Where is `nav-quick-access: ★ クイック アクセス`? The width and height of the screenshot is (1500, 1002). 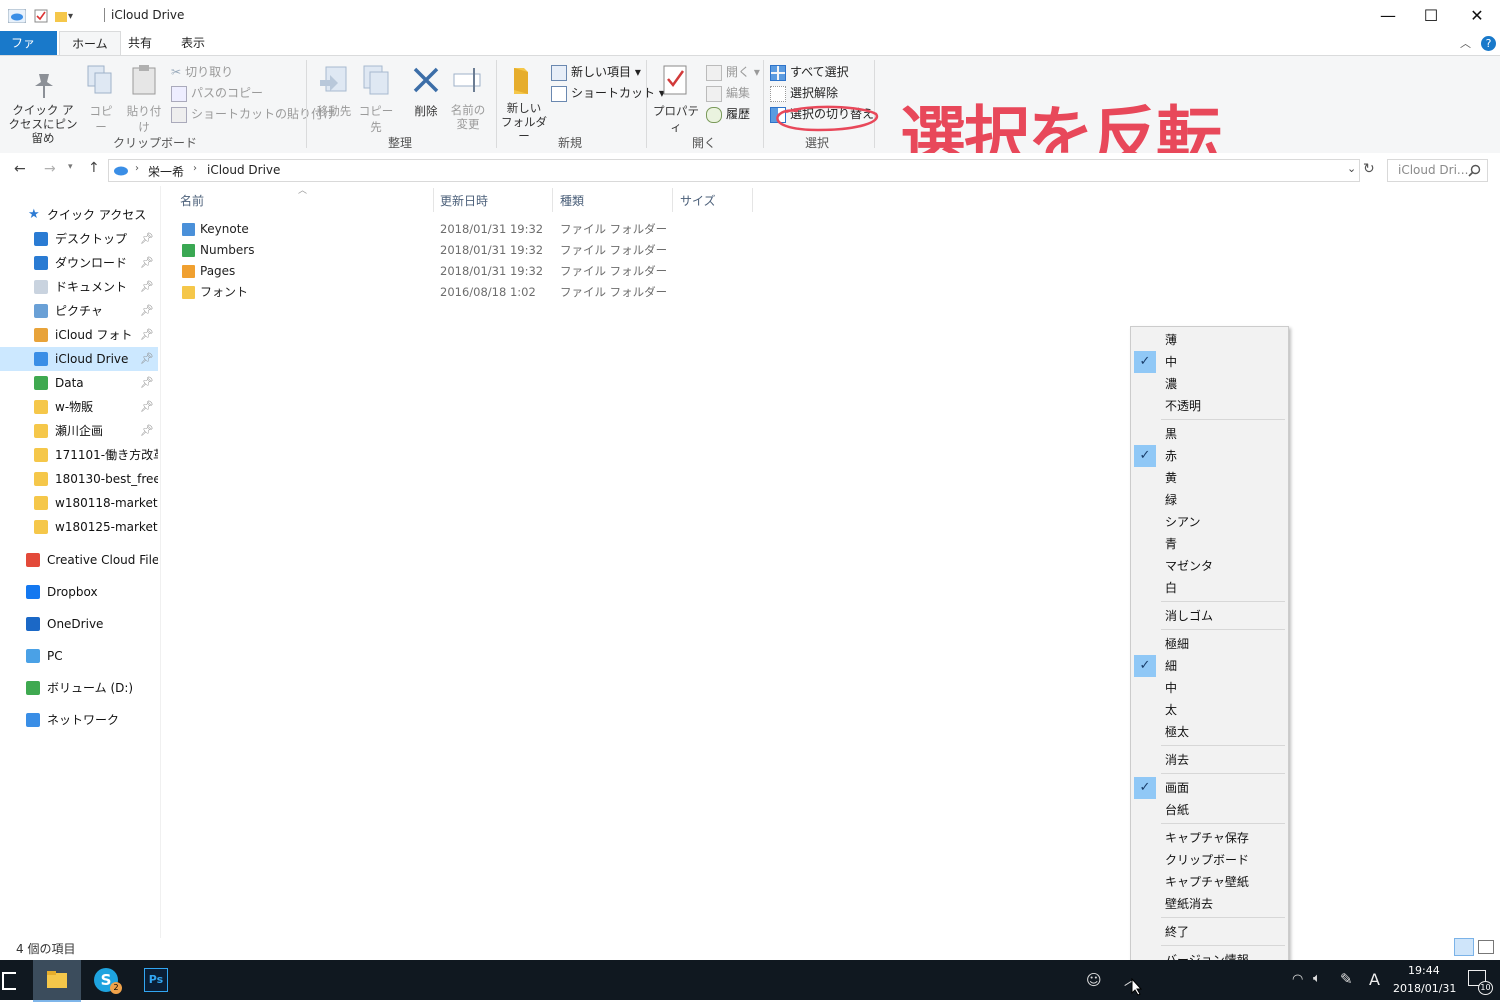 nav-quick-access: ★ クイック アクセス is located at coordinates (79, 215).